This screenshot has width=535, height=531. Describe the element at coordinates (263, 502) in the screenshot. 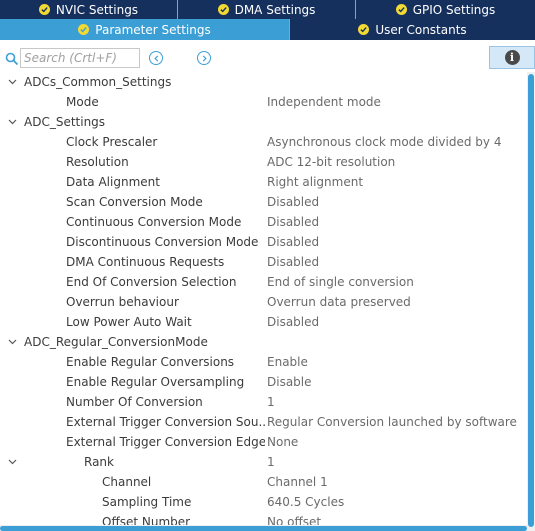

I see `tree-subitem: Sampling Time 640.5 Cycles` at that location.